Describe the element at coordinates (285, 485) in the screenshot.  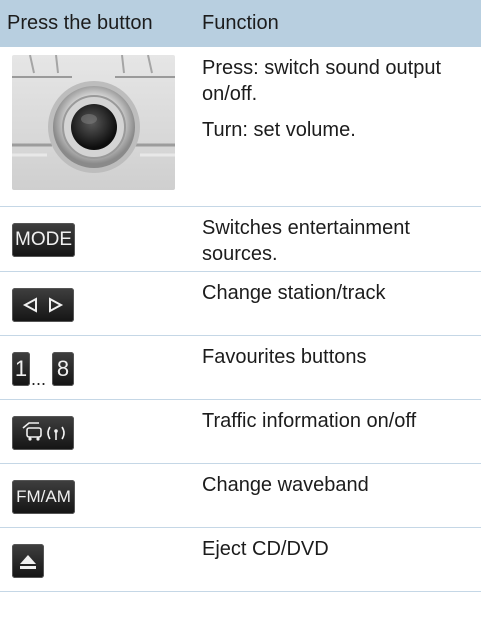
I see `description-line: Change waveband` at that location.